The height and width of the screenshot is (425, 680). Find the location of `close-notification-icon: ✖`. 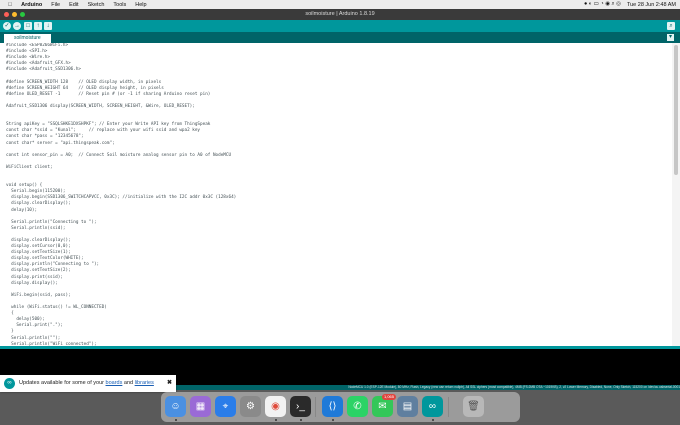

close-notification-icon: ✖ is located at coordinates (169, 382).